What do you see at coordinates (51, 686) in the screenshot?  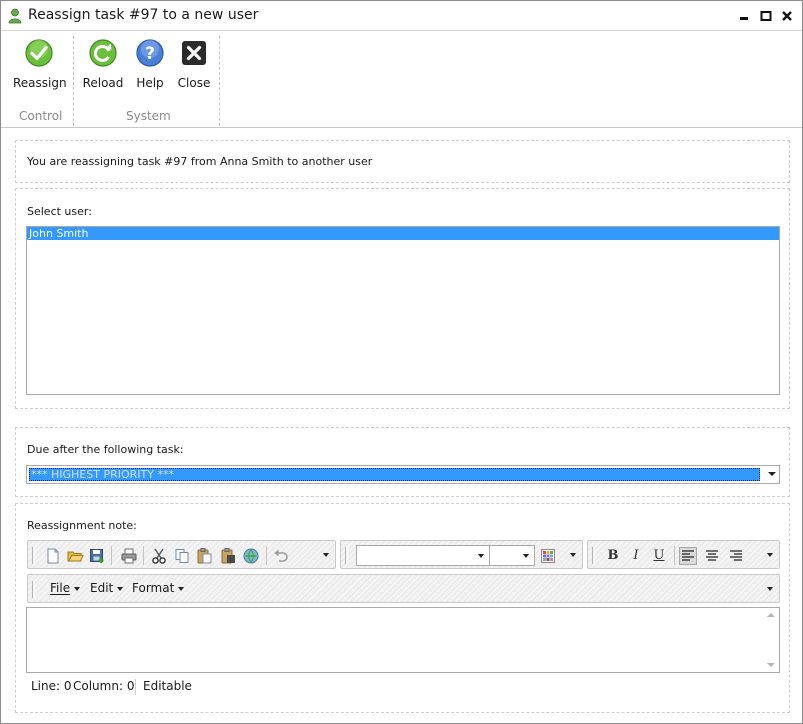 I see `status-line: Line: 0` at bounding box center [51, 686].